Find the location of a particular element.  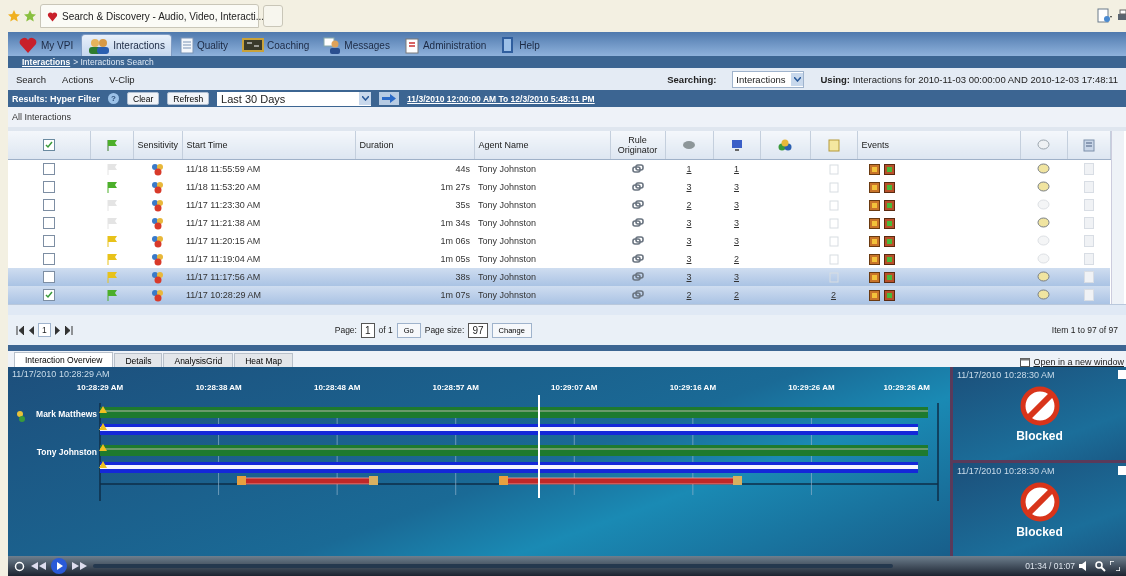

fast-forward-icon is located at coordinates (80, 566).